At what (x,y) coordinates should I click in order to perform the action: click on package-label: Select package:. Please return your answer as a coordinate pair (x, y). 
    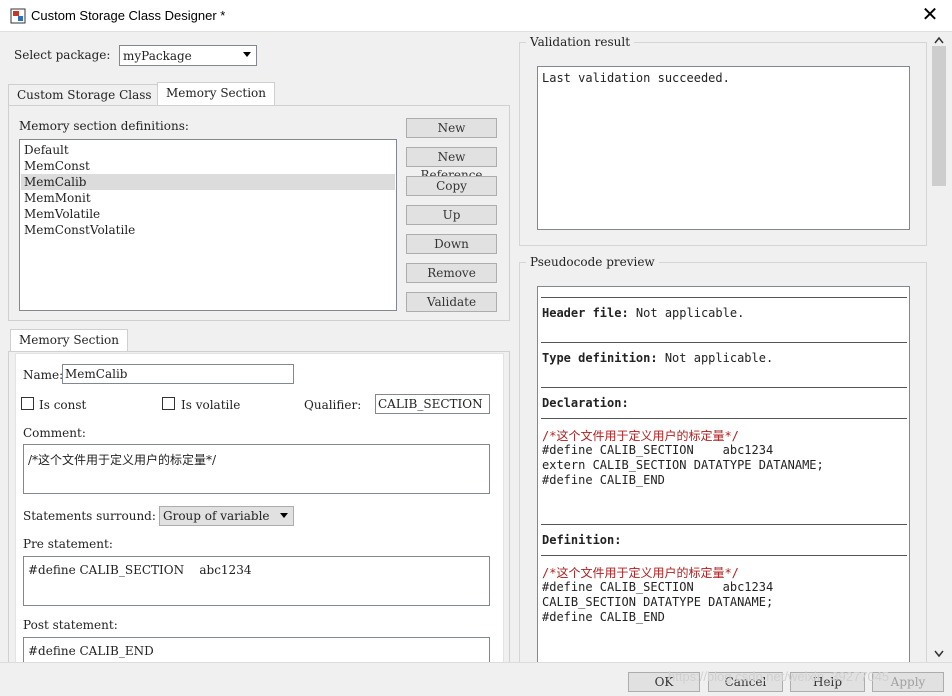
    Looking at the image, I should click on (62, 55).